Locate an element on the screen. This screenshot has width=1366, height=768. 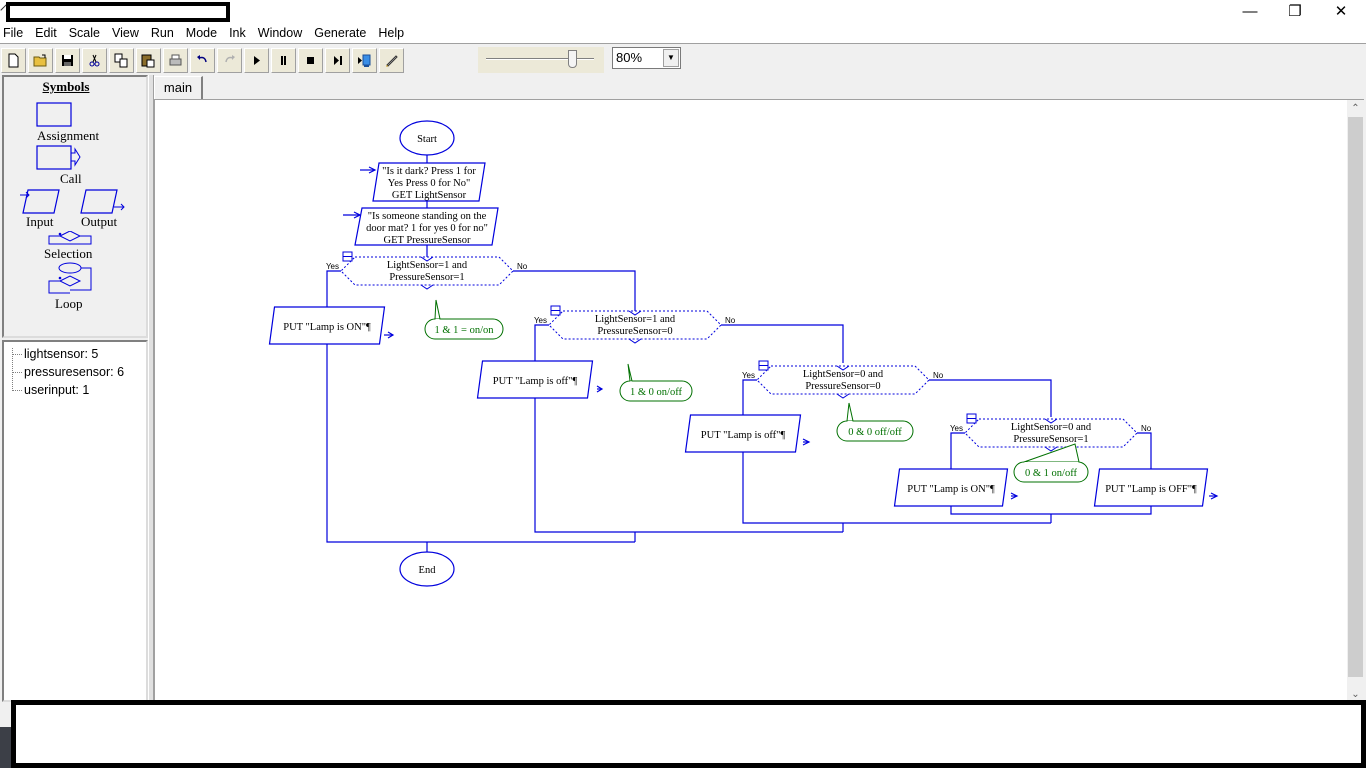
step-to-completion-button is located at coordinates (364, 60).